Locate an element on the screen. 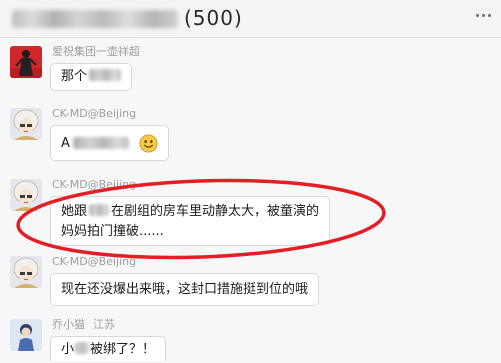  message-bubble: A is located at coordinates (109, 143).